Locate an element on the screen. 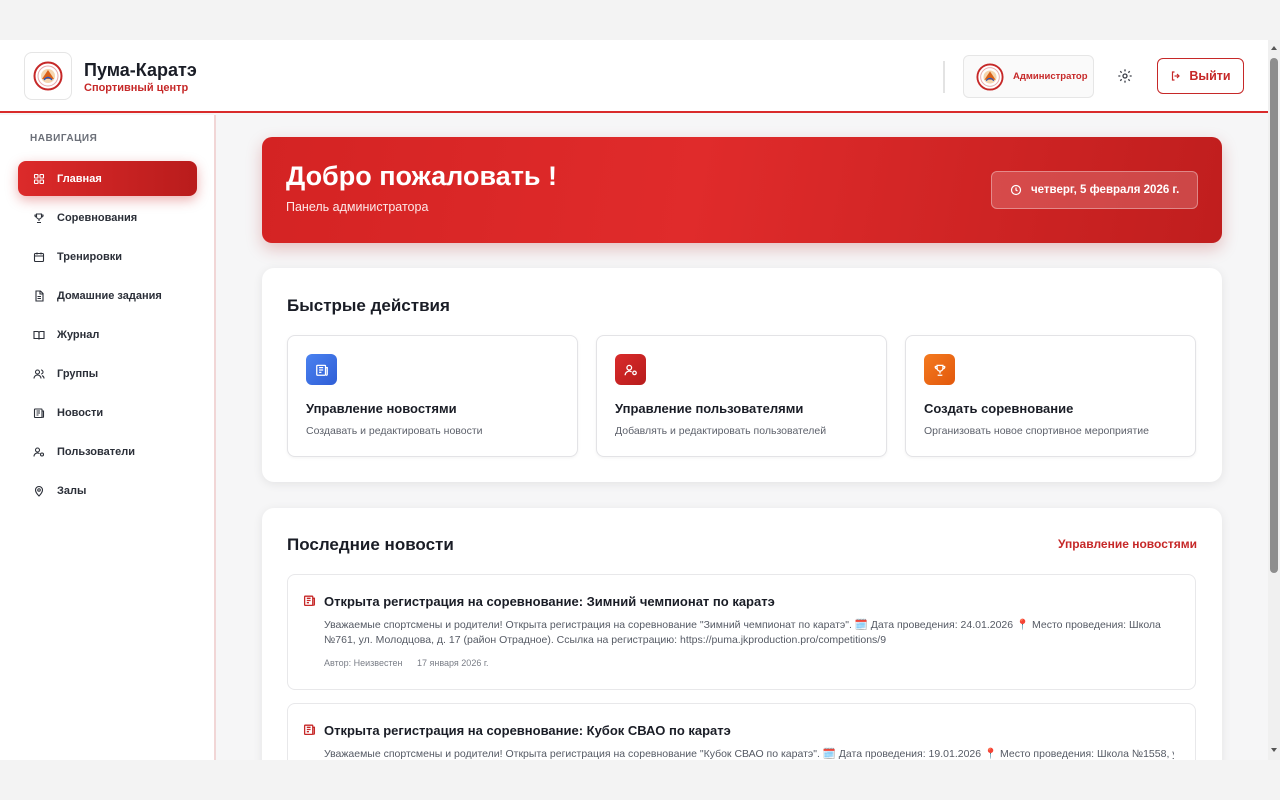 The width and height of the screenshot is (1280, 800). logout-label: Выйти is located at coordinates (1210, 76).